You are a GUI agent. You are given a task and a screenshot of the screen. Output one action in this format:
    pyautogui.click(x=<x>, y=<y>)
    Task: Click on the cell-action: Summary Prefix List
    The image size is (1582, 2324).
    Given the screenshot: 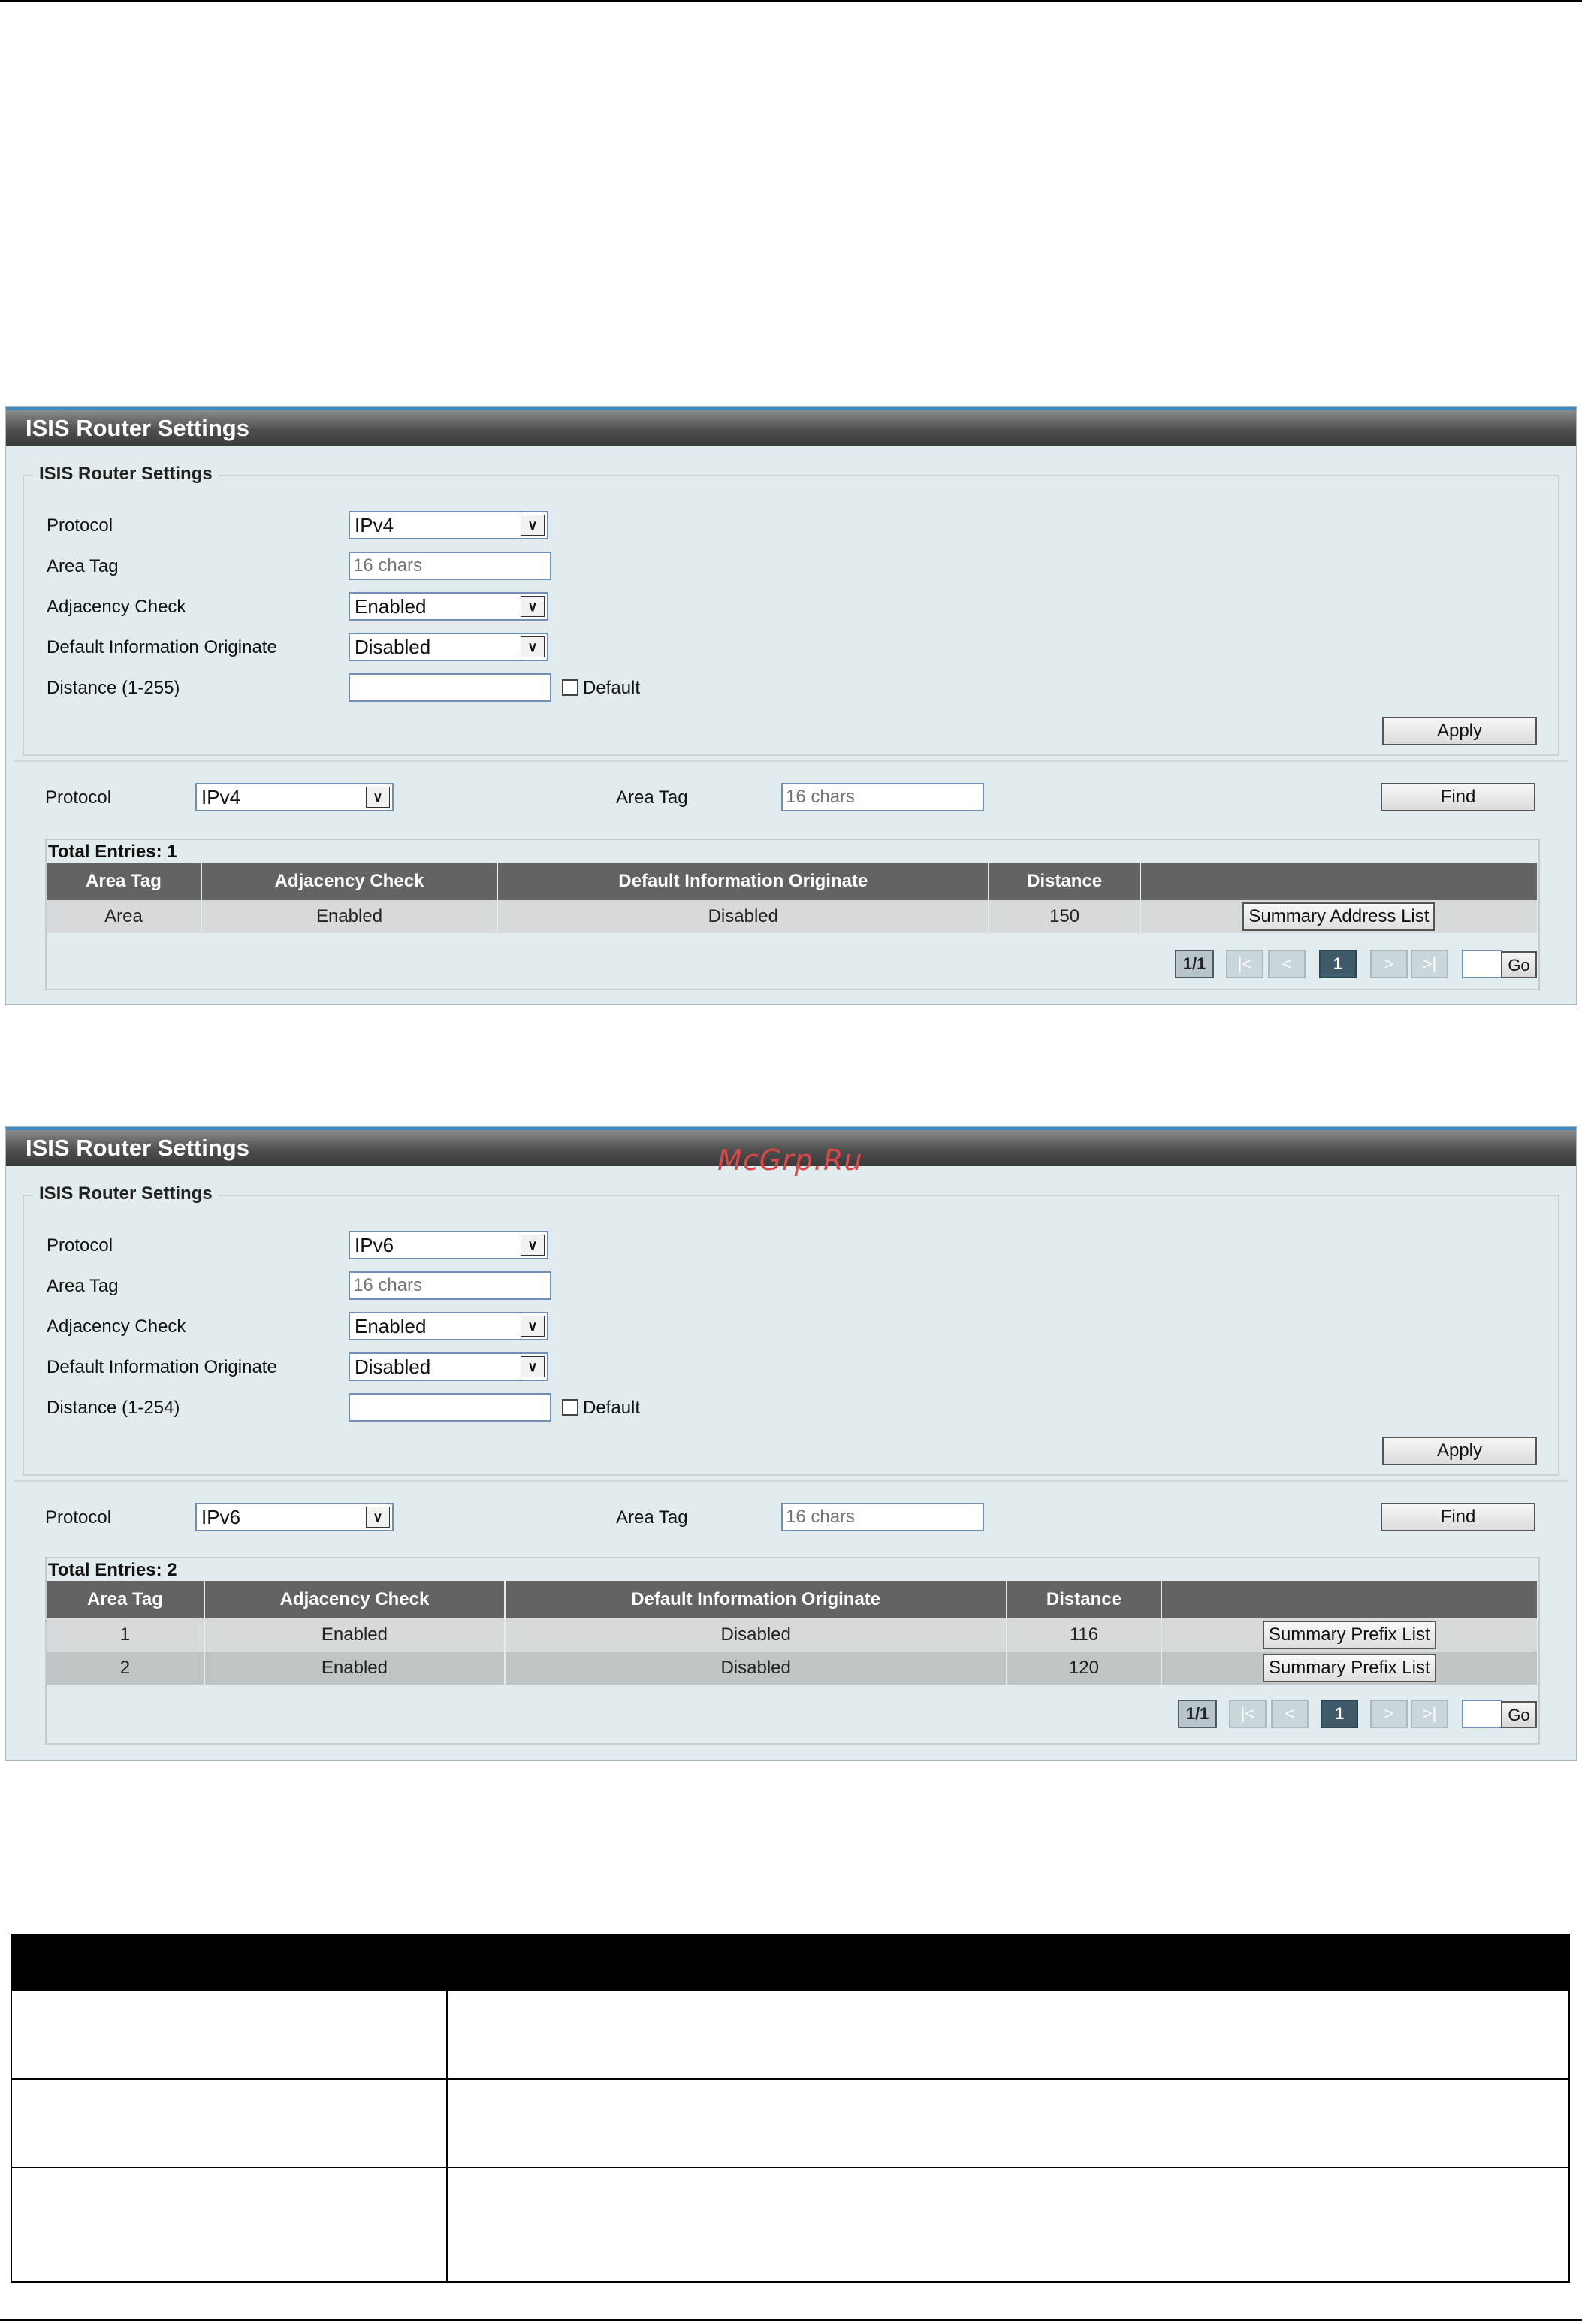 What is the action you would take?
    pyautogui.click(x=1350, y=1635)
    